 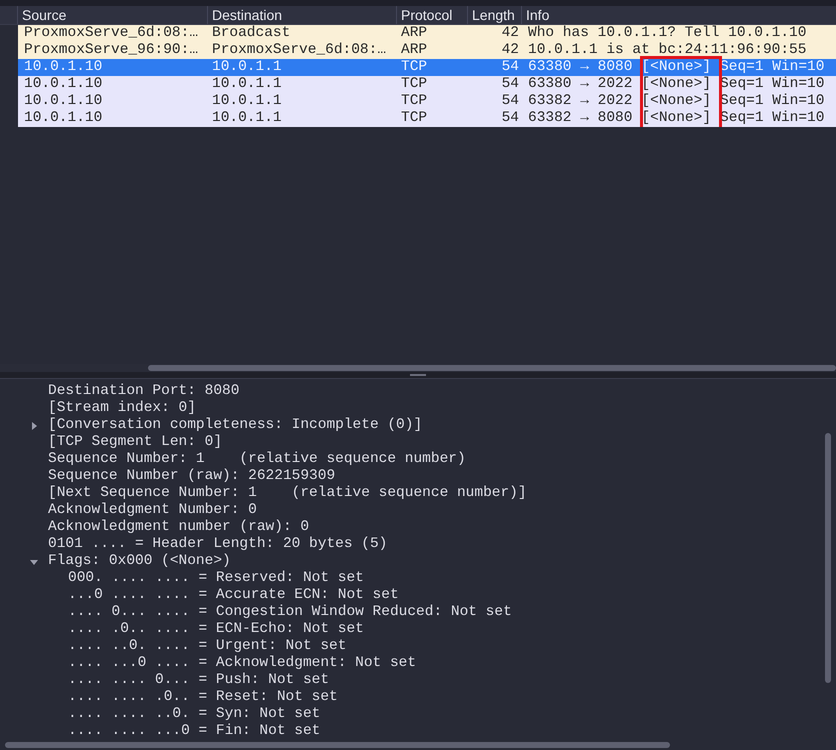 What do you see at coordinates (580, 118) in the screenshot?
I see `info-cell: 63382 → 8080` at bounding box center [580, 118].